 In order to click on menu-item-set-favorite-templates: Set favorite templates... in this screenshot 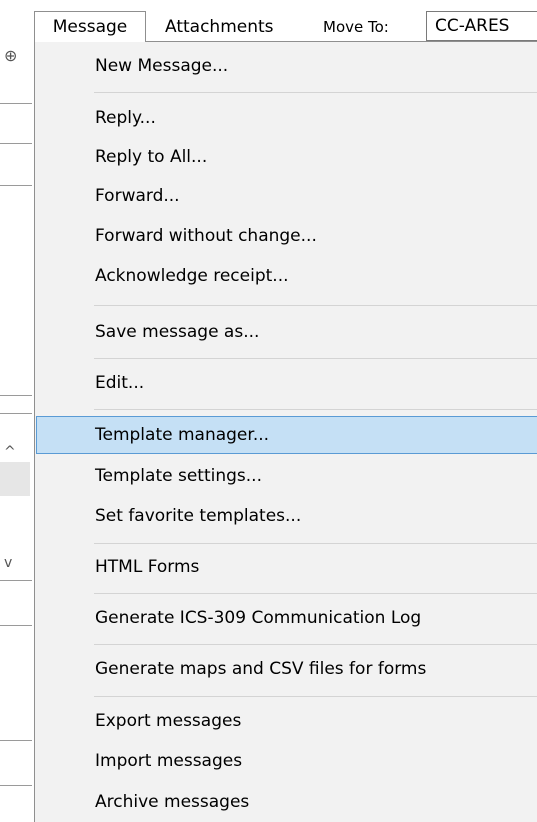, I will do `click(286, 517)`.